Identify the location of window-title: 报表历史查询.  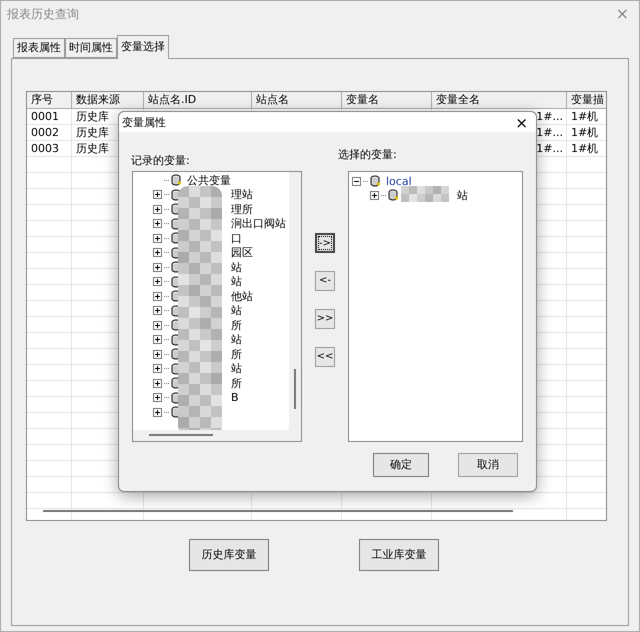
(43, 14).